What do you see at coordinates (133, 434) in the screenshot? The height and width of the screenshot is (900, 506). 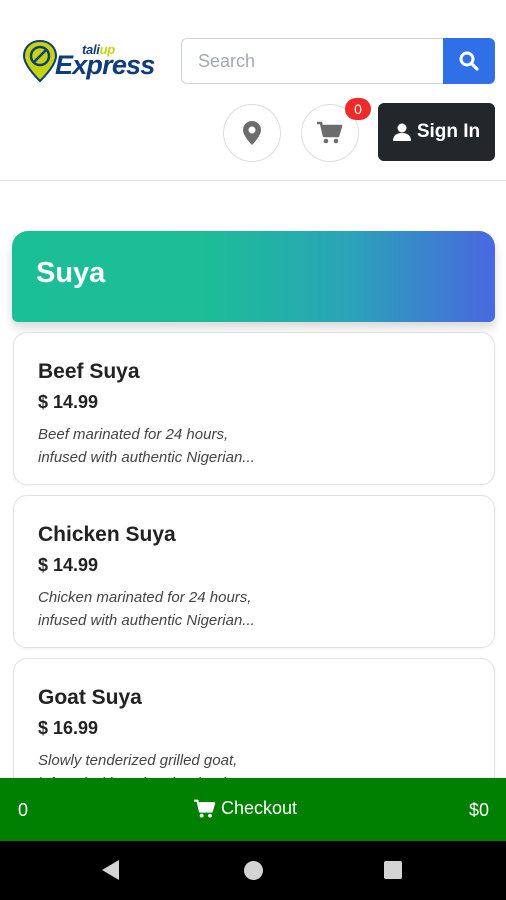 I see `item-description-line: Beef marinated for 24 hours,` at bounding box center [133, 434].